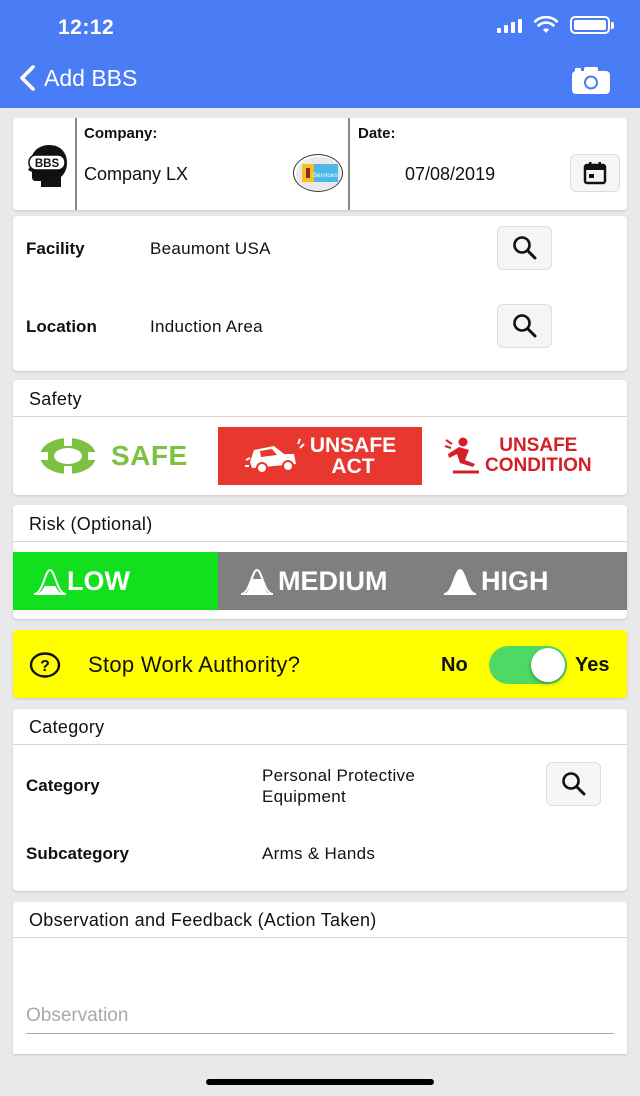 The width and height of the screenshot is (640, 1096). What do you see at coordinates (546, 24) in the screenshot?
I see `wifi-icon` at bounding box center [546, 24].